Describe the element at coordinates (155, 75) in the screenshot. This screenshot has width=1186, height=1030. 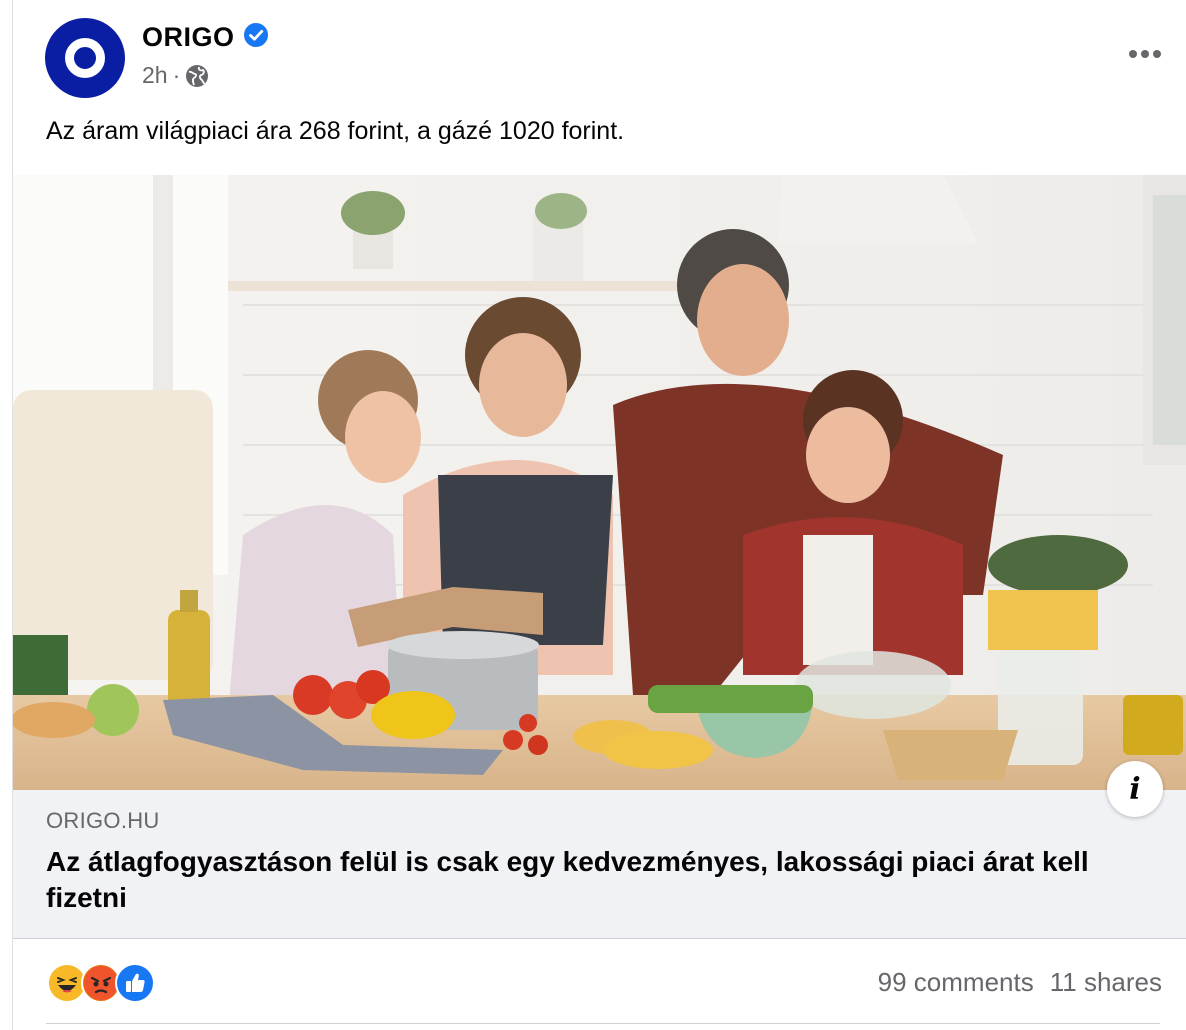
I see `post-time: 2h` at that location.